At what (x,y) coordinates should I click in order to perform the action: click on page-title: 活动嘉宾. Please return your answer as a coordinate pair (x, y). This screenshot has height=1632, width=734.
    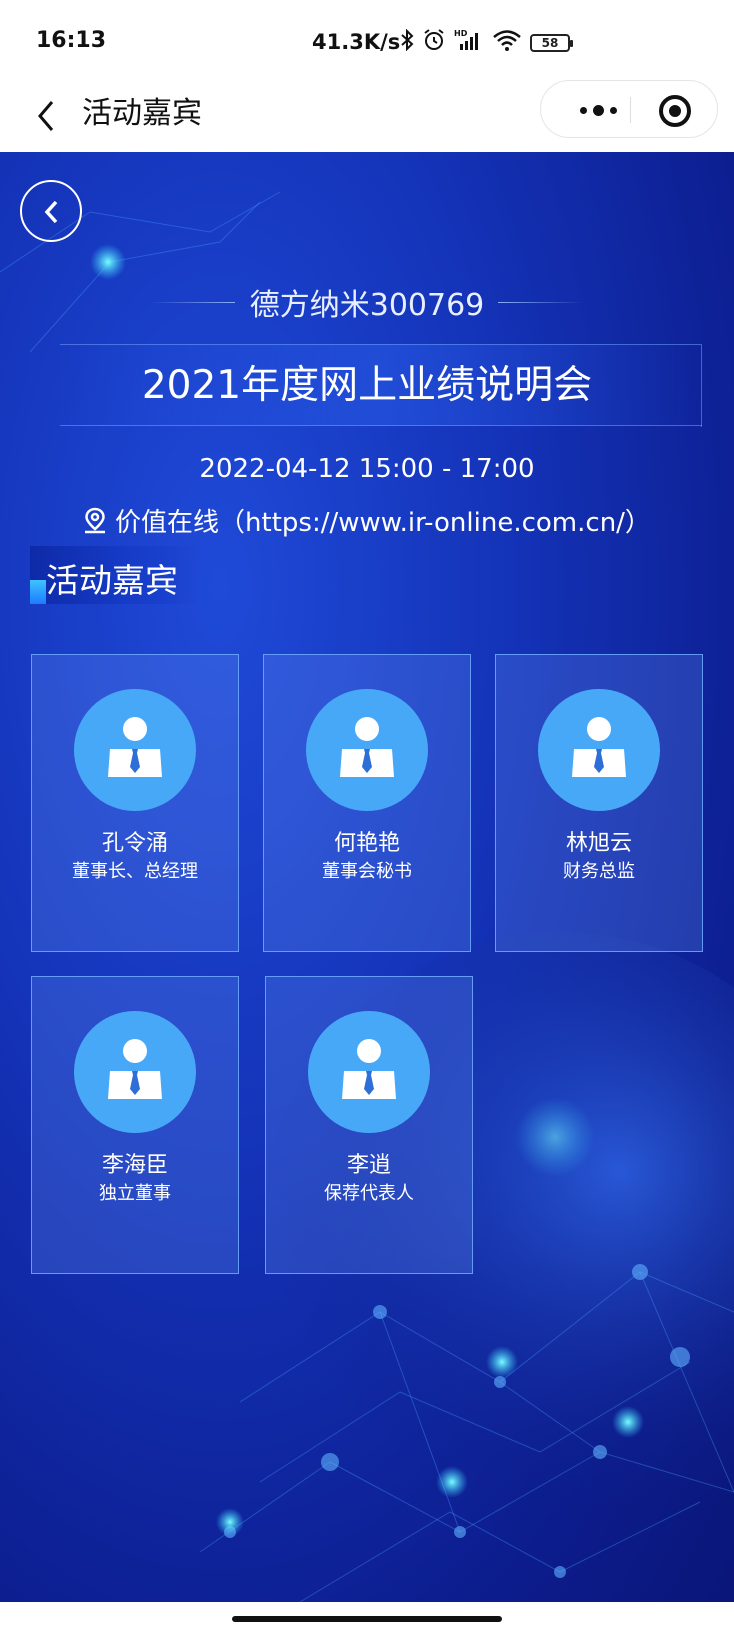
    Looking at the image, I should click on (142, 113).